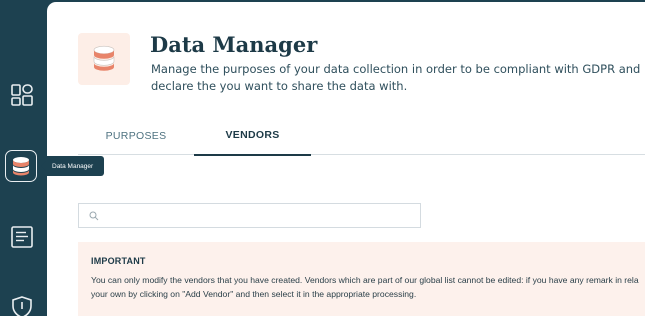  I want to click on sidebar-item-dashboard, so click(22, 95).